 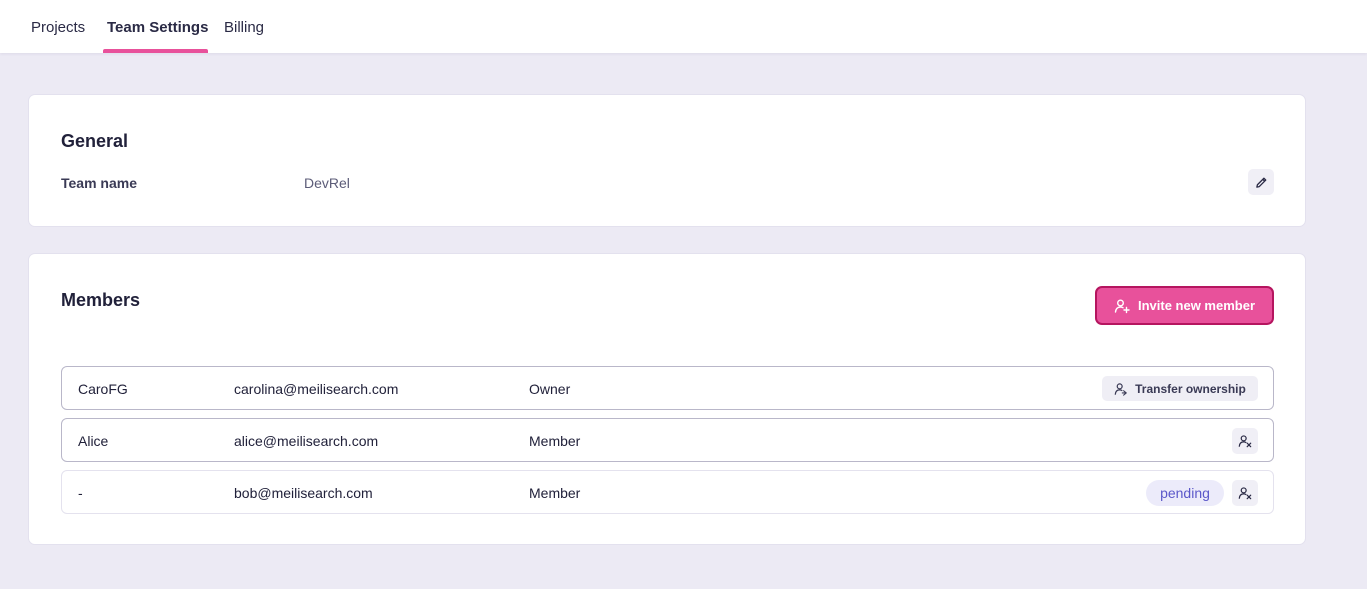 I want to click on user-plus-icon, so click(x=1122, y=306).